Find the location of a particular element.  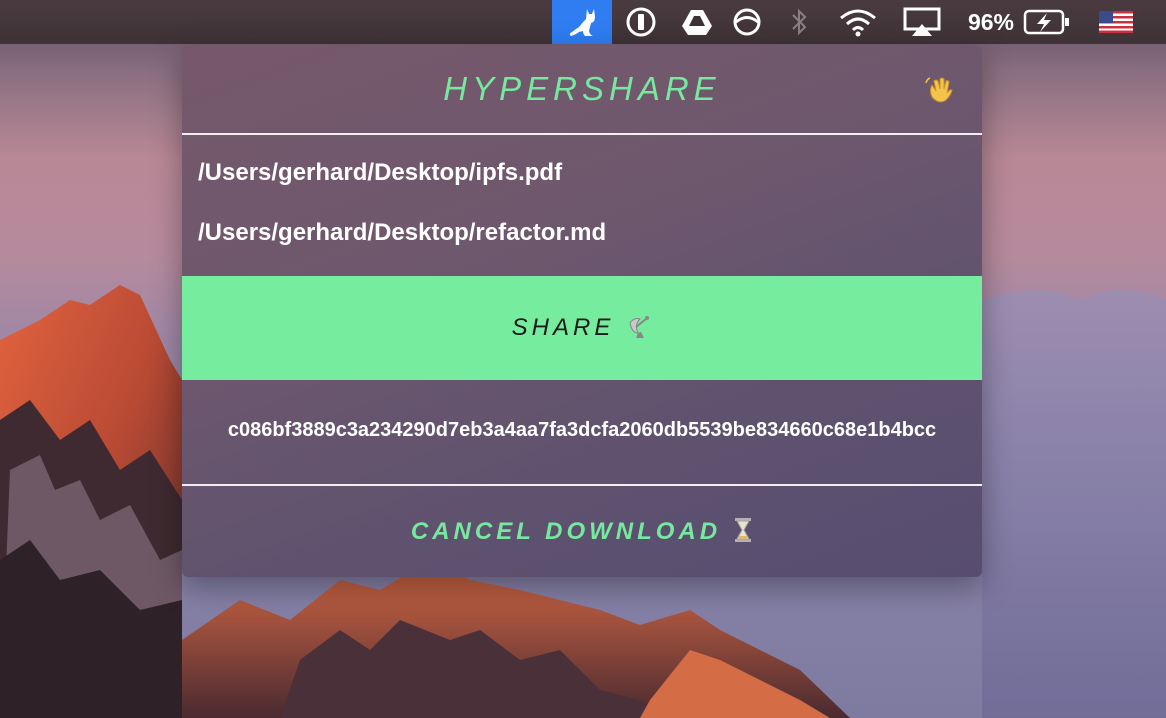

battery-percent: 96% is located at coordinates (991, 21).